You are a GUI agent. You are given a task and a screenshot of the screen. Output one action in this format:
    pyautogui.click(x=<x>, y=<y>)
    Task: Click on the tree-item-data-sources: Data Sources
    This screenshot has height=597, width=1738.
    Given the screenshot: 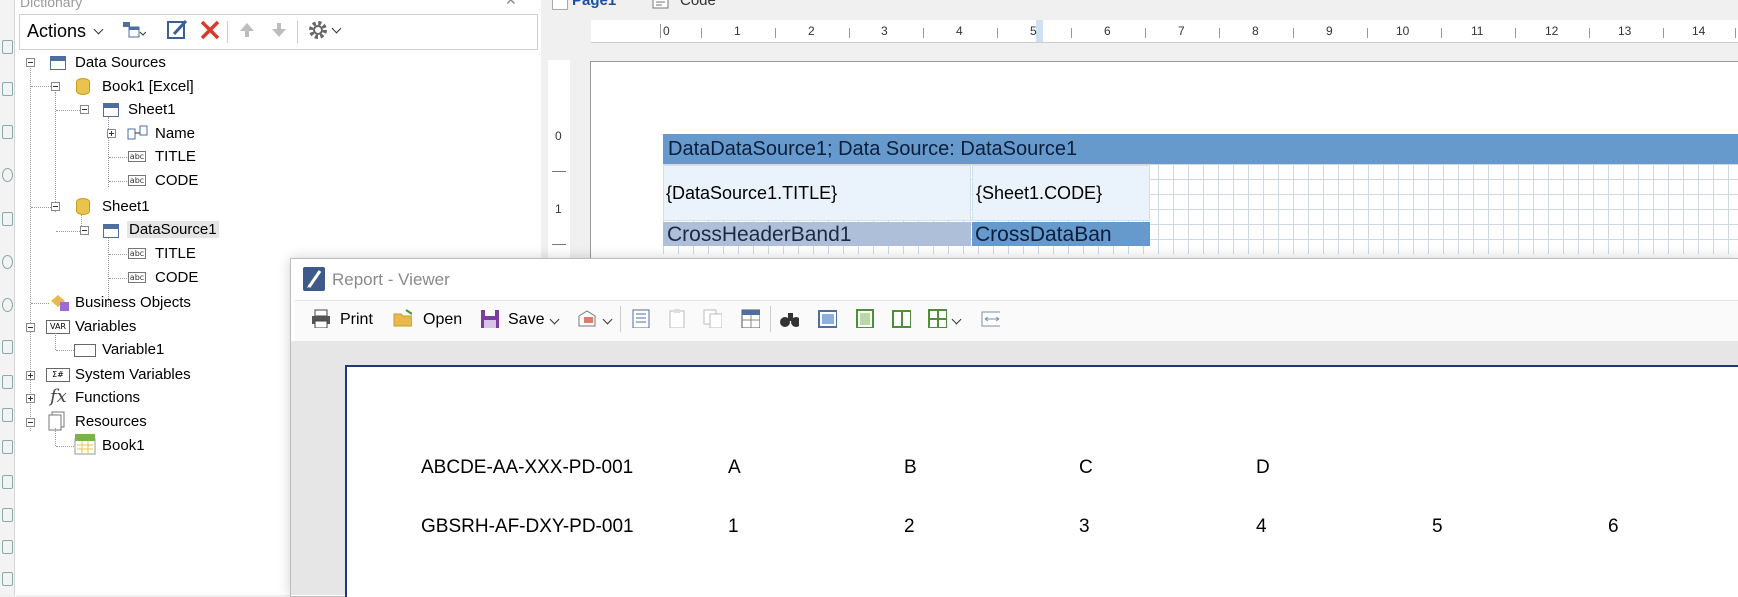 What is the action you would take?
    pyautogui.click(x=120, y=62)
    